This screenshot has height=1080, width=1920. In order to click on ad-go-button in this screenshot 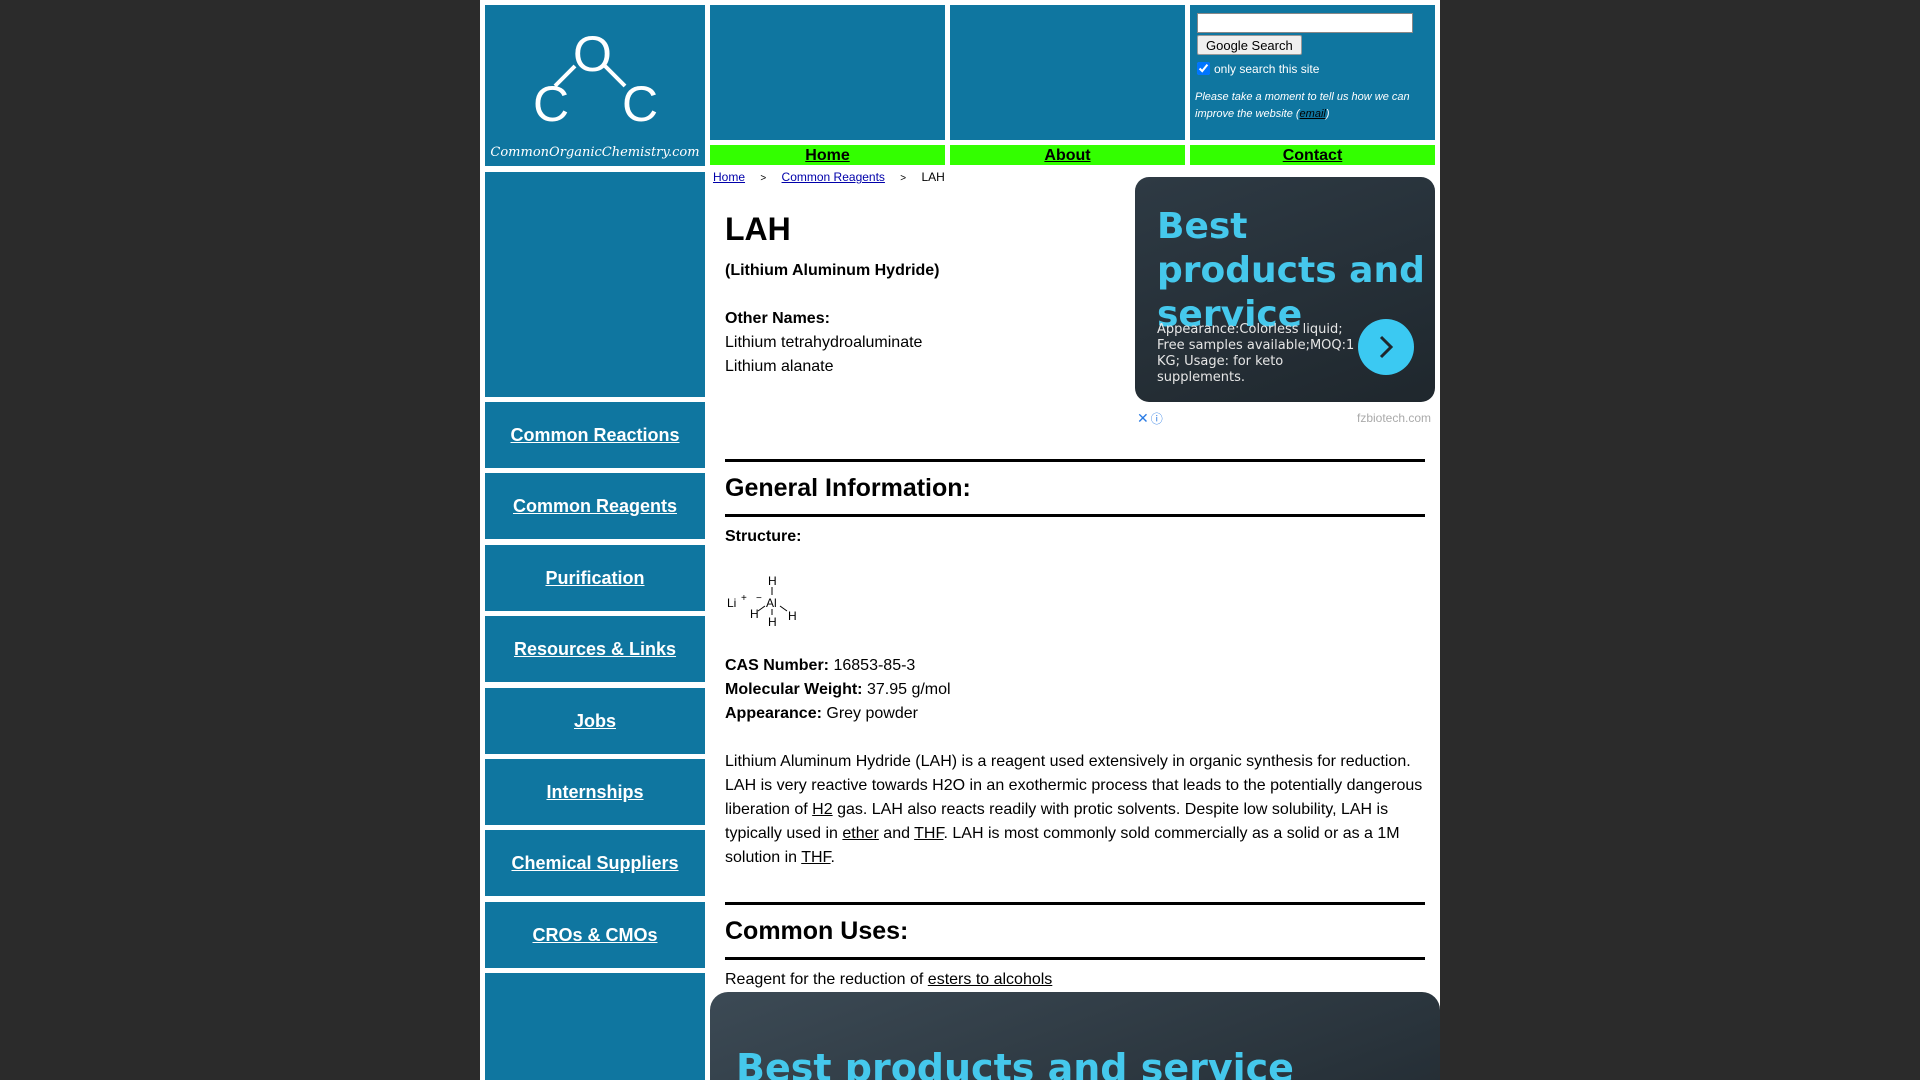, I will do `click(1386, 347)`.